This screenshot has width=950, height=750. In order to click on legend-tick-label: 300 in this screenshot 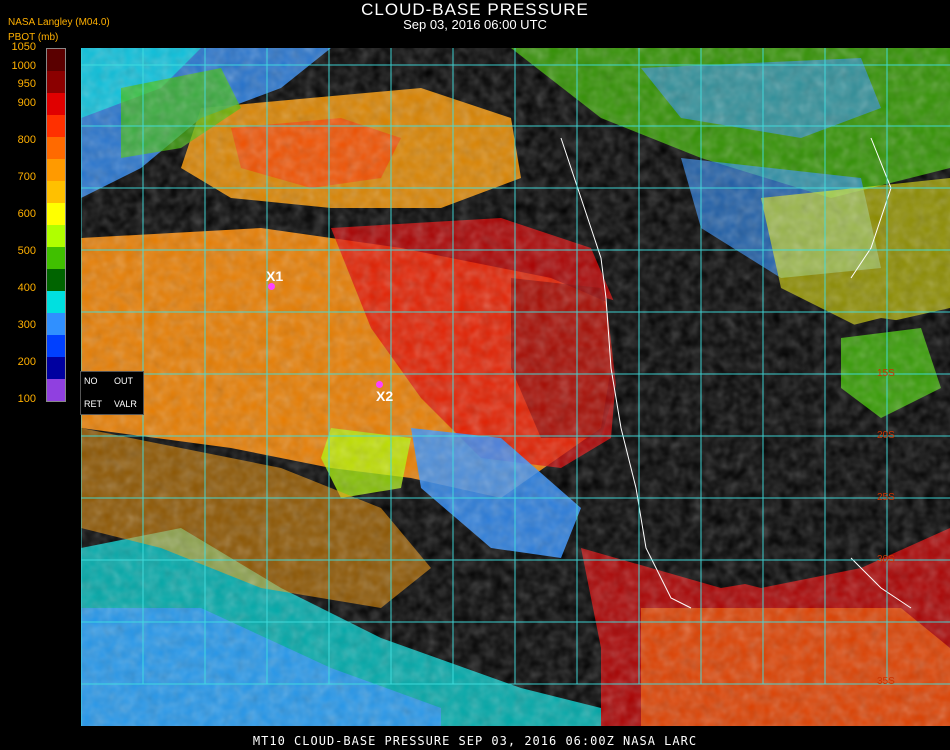, I will do `click(26, 324)`.